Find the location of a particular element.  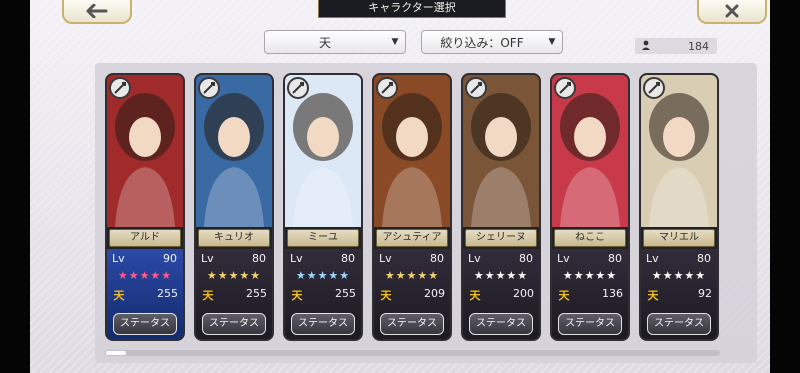

scroll-thumb is located at coordinates (116, 353).